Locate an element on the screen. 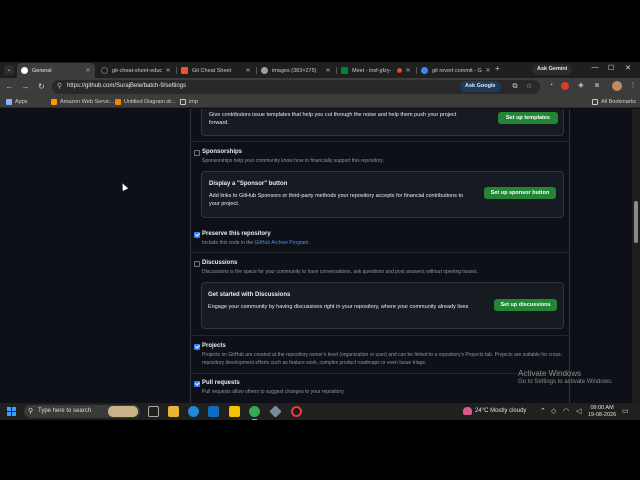 This screenshot has width=640, height=480. tab-git-cheat-sheet: Git Cheat Sheet ✕ is located at coordinates (216, 70).